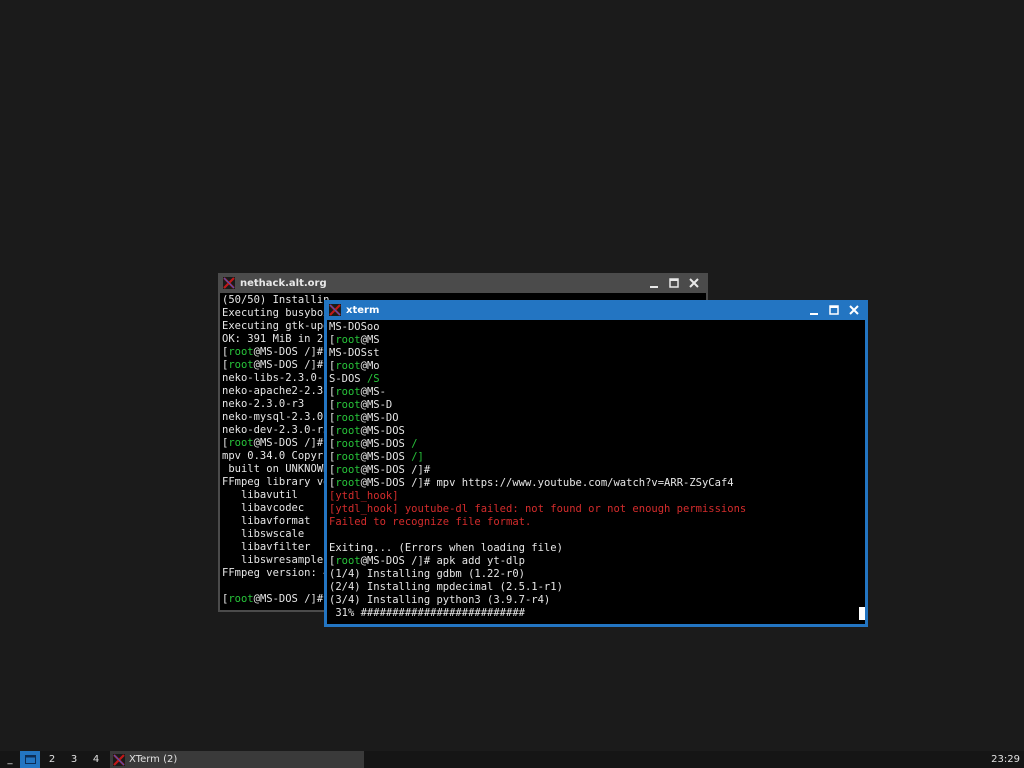 The height and width of the screenshot is (768, 1024). Describe the element at coordinates (10, 759) in the screenshot. I see `show-desktop-button: _` at that location.